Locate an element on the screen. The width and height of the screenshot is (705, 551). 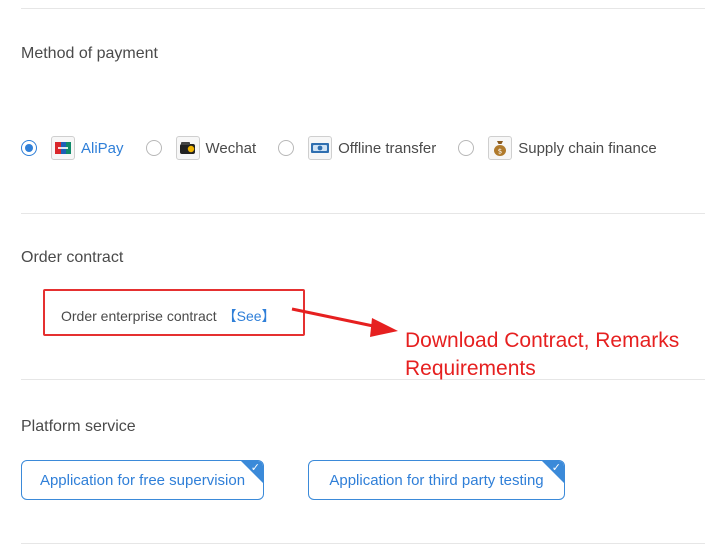
alipay-radio is located at coordinates (29, 148).